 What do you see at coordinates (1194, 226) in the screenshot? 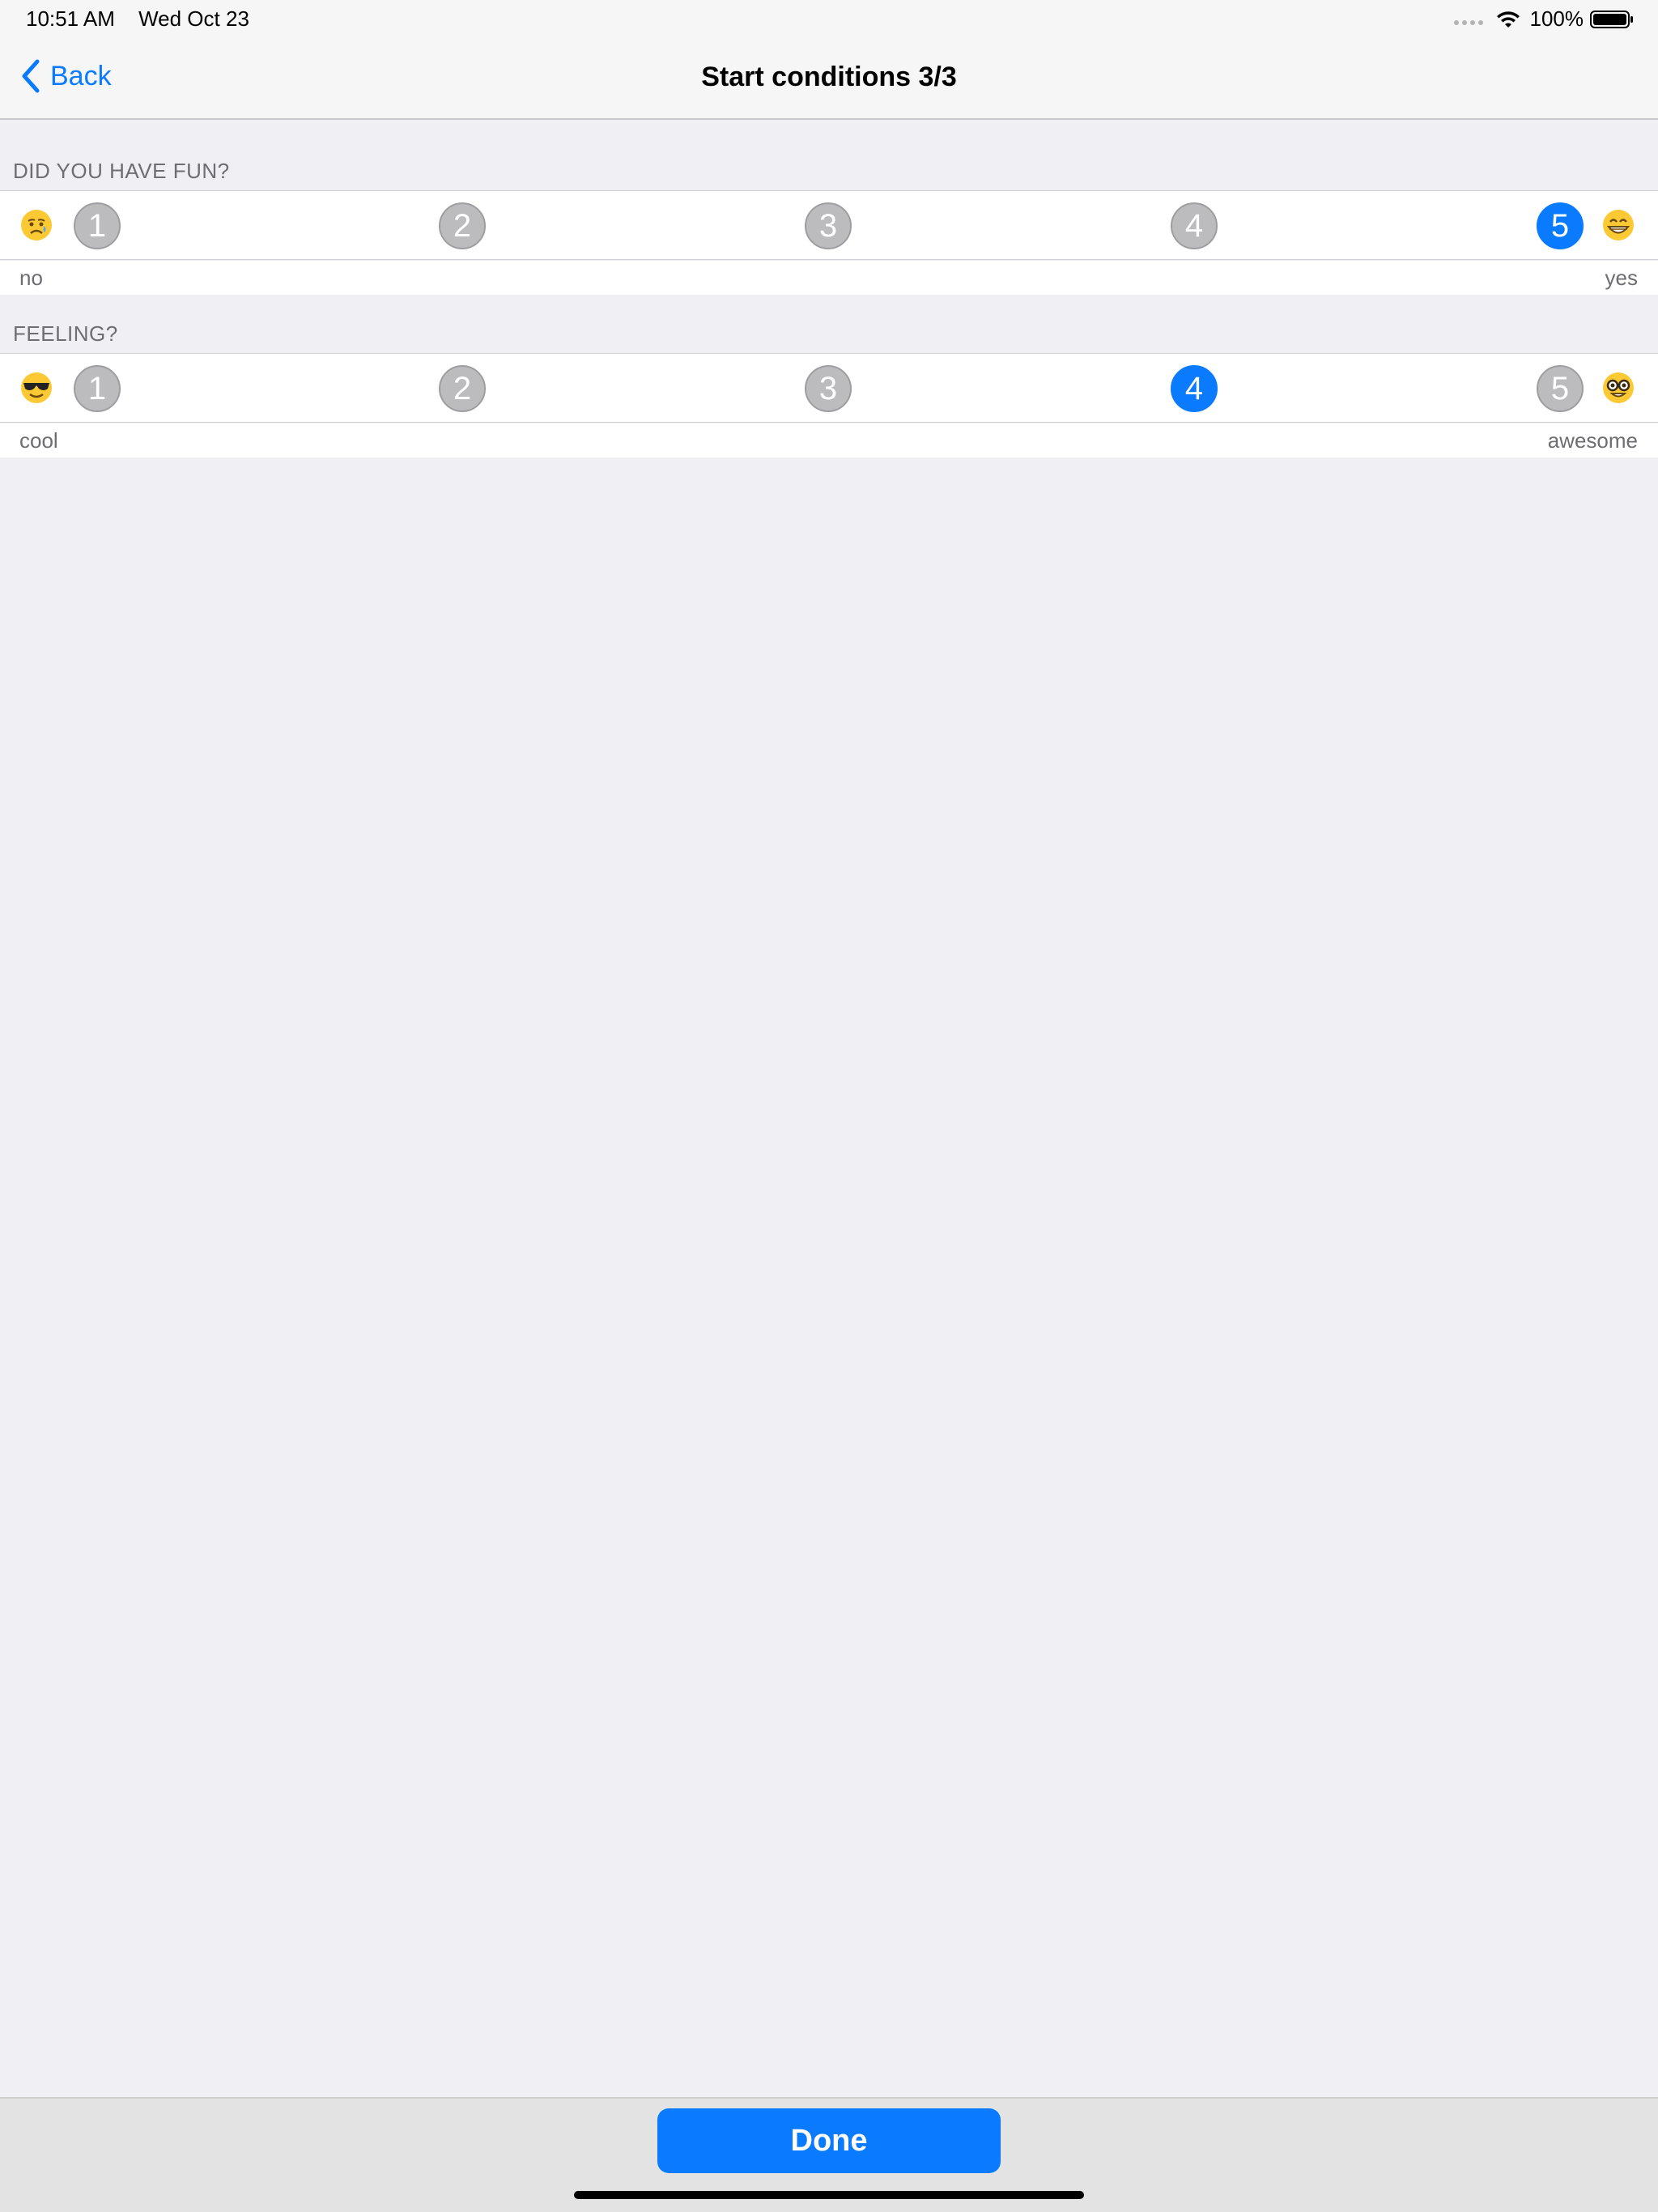
I see `rating-fun-4: 4` at bounding box center [1194, 226].